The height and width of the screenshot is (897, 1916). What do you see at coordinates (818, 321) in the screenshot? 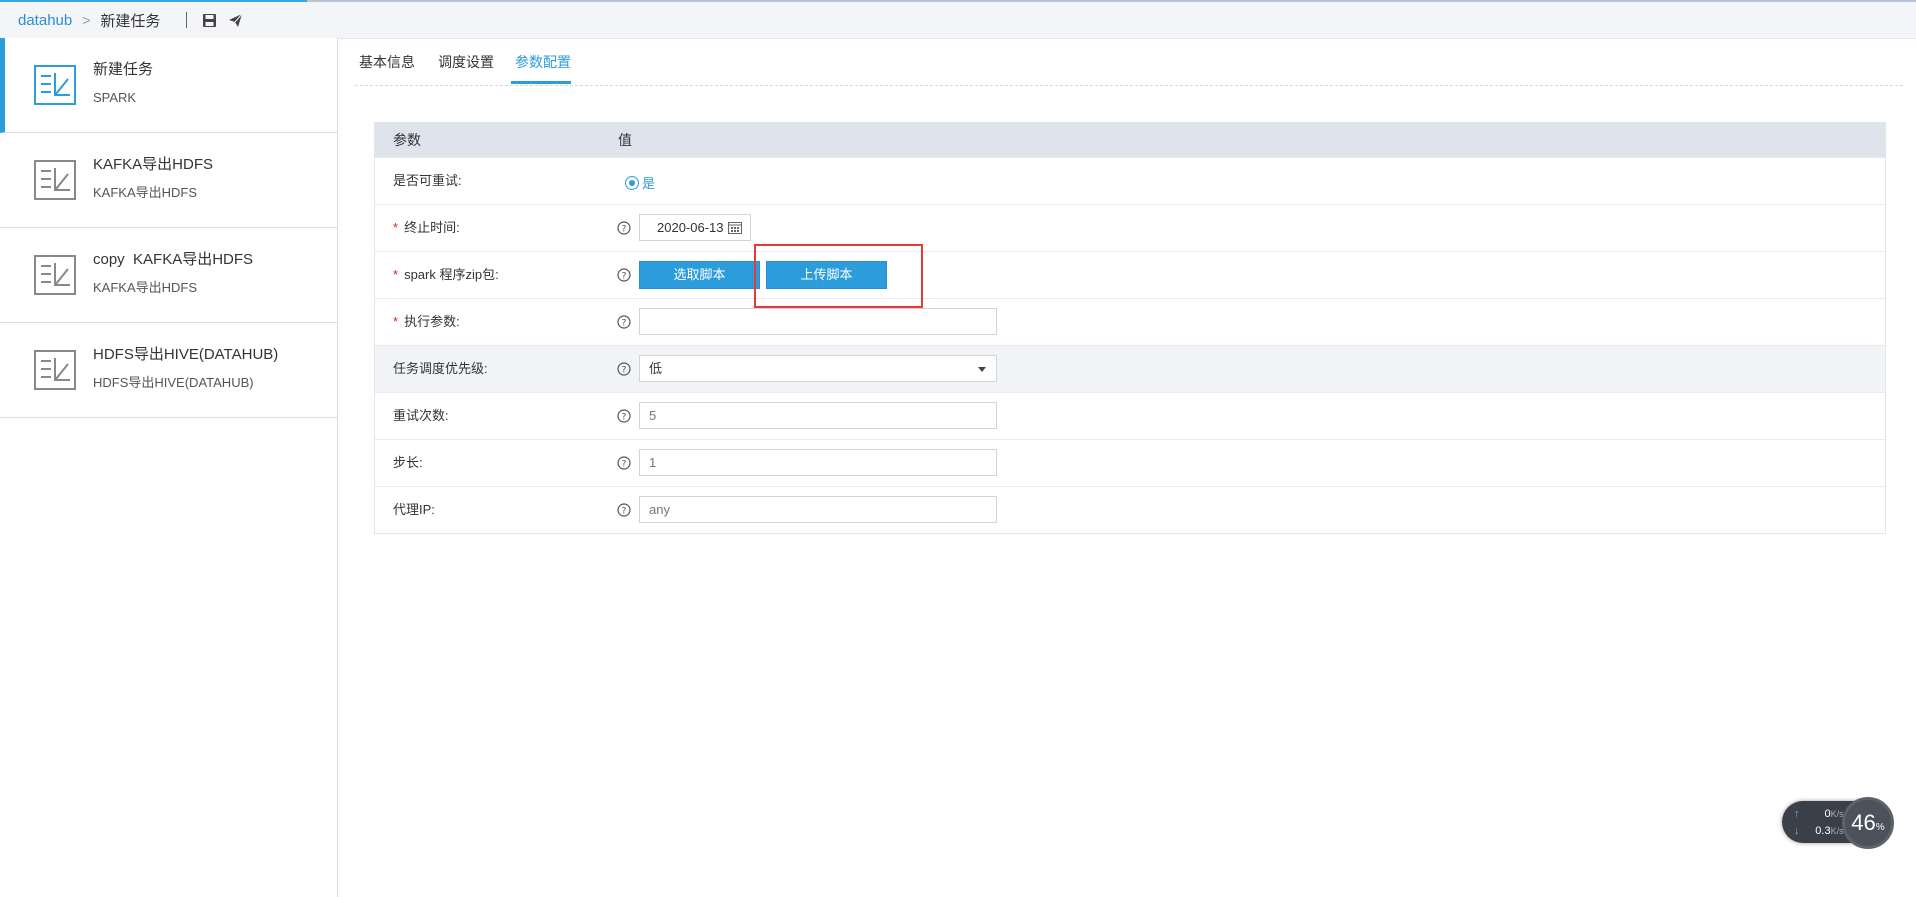
I see `exec-params-input` at bounding box center [818, 321].